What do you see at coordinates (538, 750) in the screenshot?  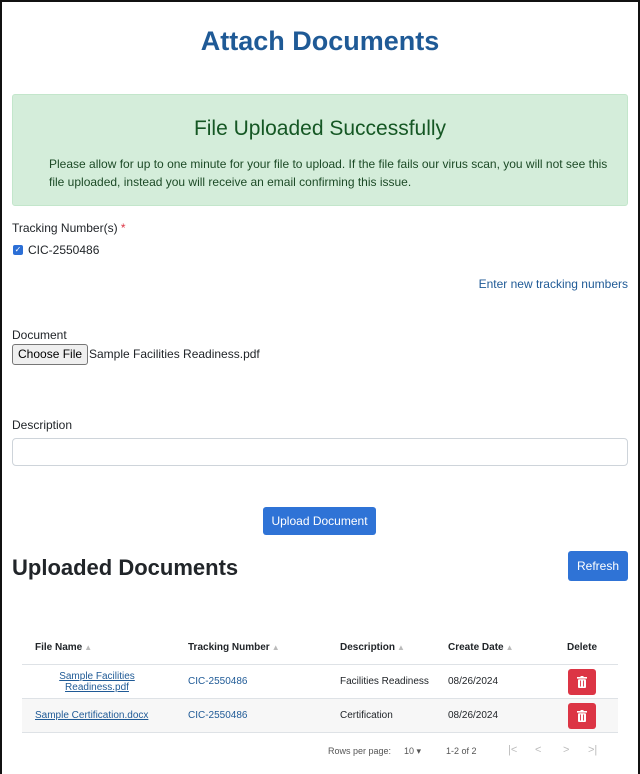 I see `prev-page-icon: <` at bounding box center [538, 750].